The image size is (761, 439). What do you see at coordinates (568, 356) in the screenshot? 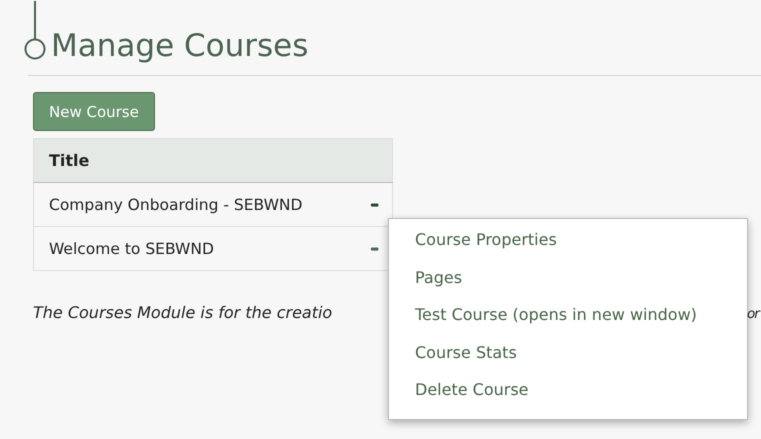
I see `menu-item: Course Stats` at bounding box center [568, 356].